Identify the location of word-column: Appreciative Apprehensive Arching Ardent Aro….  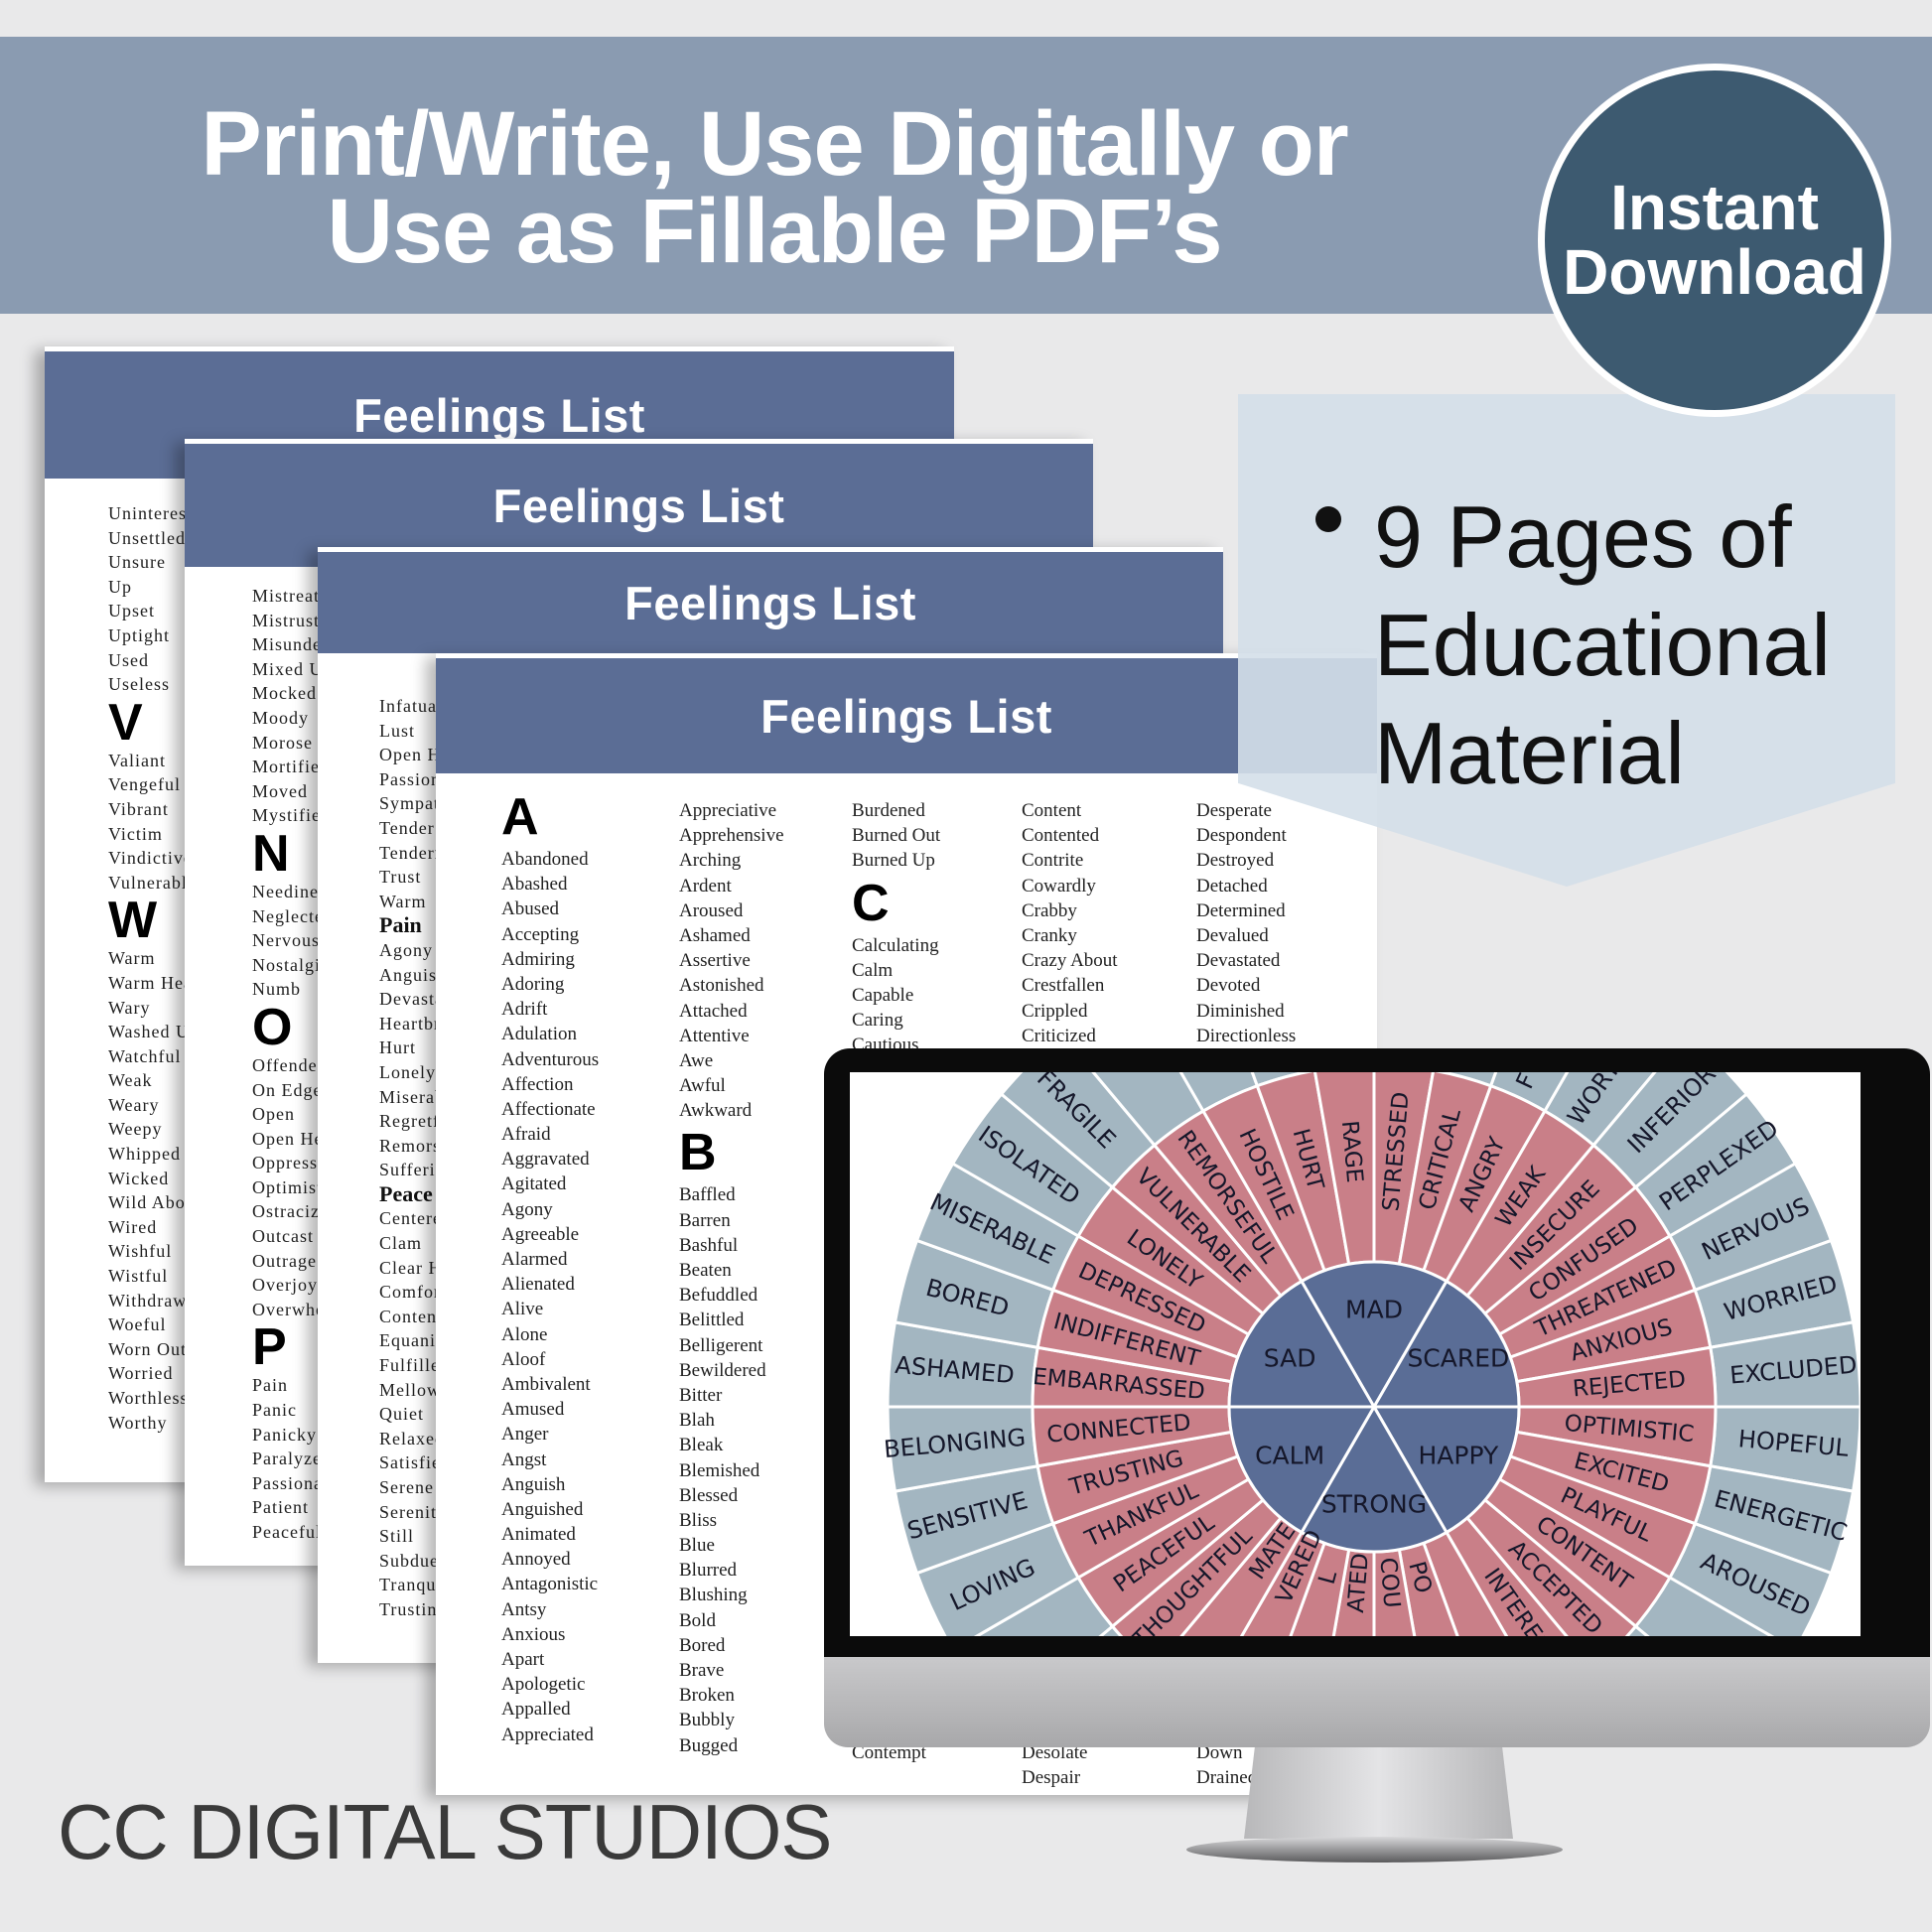
(731, 1278).